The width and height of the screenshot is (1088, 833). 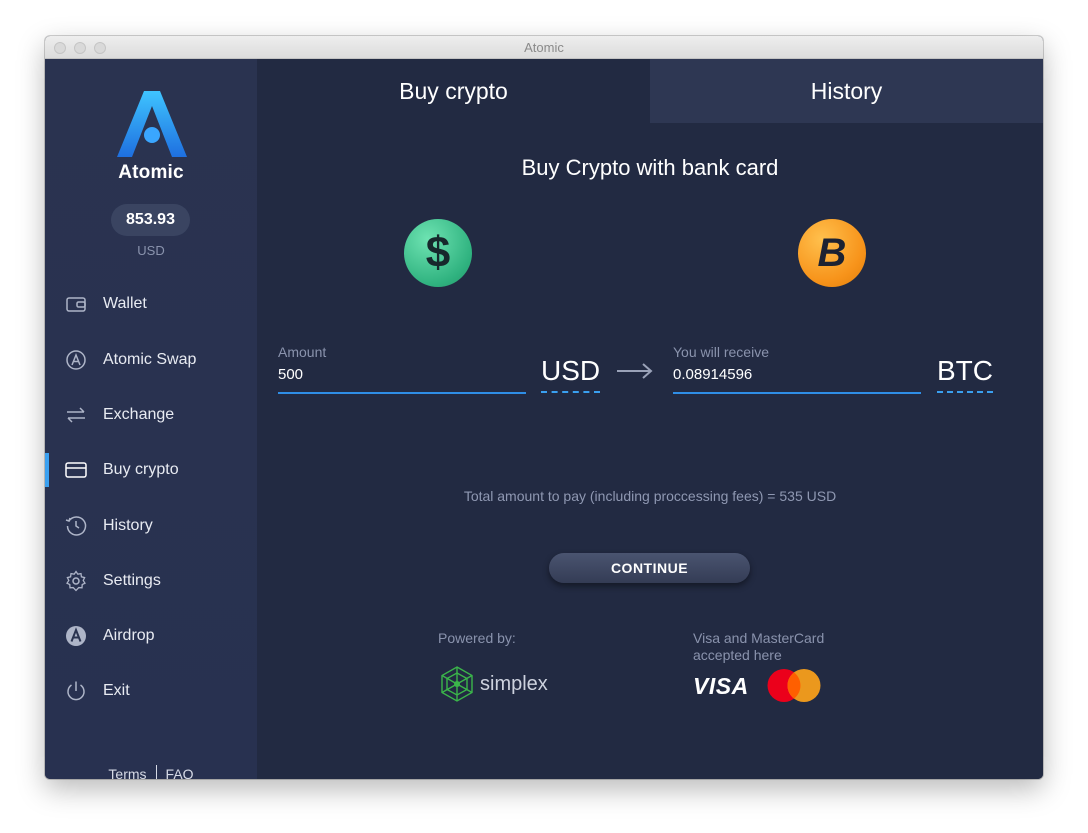 What do you see at coordinates (402, 393) in the screenshot?
I see `amount-underline` at bounding box center [402, 393].